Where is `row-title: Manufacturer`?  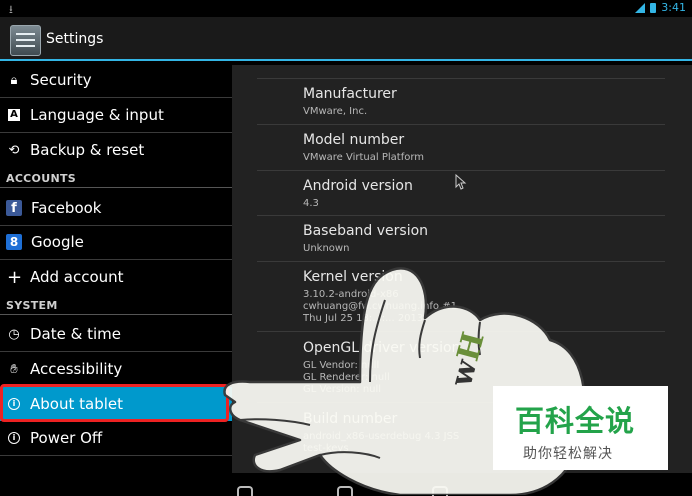
row-title: Manufacturer is located at coordinates (350, 94).